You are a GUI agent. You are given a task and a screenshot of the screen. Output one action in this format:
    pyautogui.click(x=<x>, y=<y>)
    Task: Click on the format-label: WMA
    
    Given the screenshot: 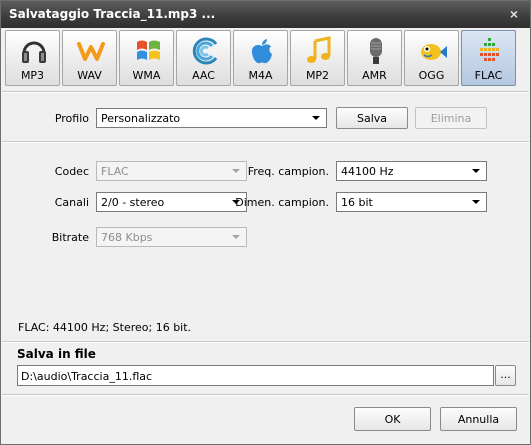 What is the action you would take?
    pyautogui.click(x=146, y=75)
    